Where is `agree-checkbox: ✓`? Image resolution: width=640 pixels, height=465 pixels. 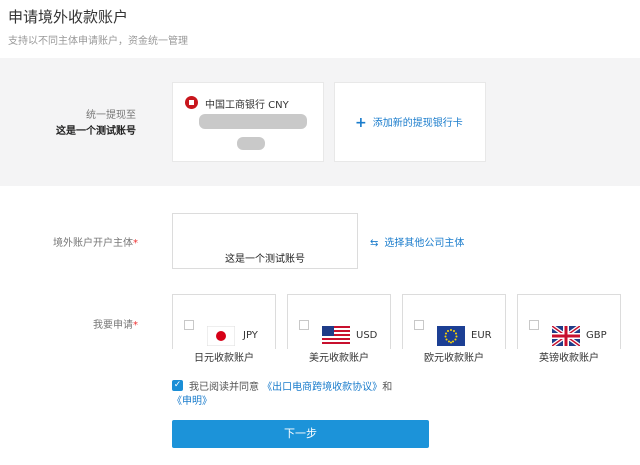 agree-checkbox: ✓ is located at coordinates (177, 385).